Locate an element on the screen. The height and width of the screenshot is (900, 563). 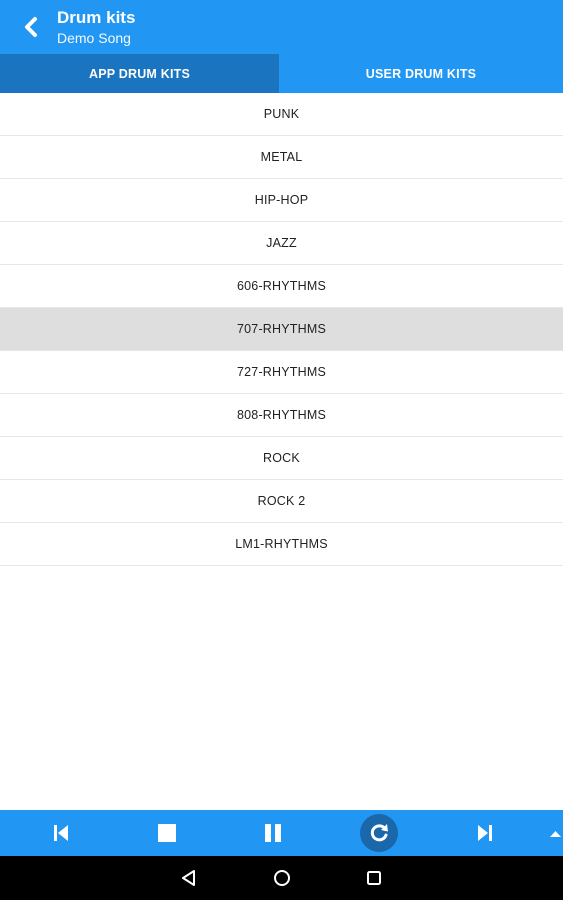
loop-button is located at coordinates (379, 833).